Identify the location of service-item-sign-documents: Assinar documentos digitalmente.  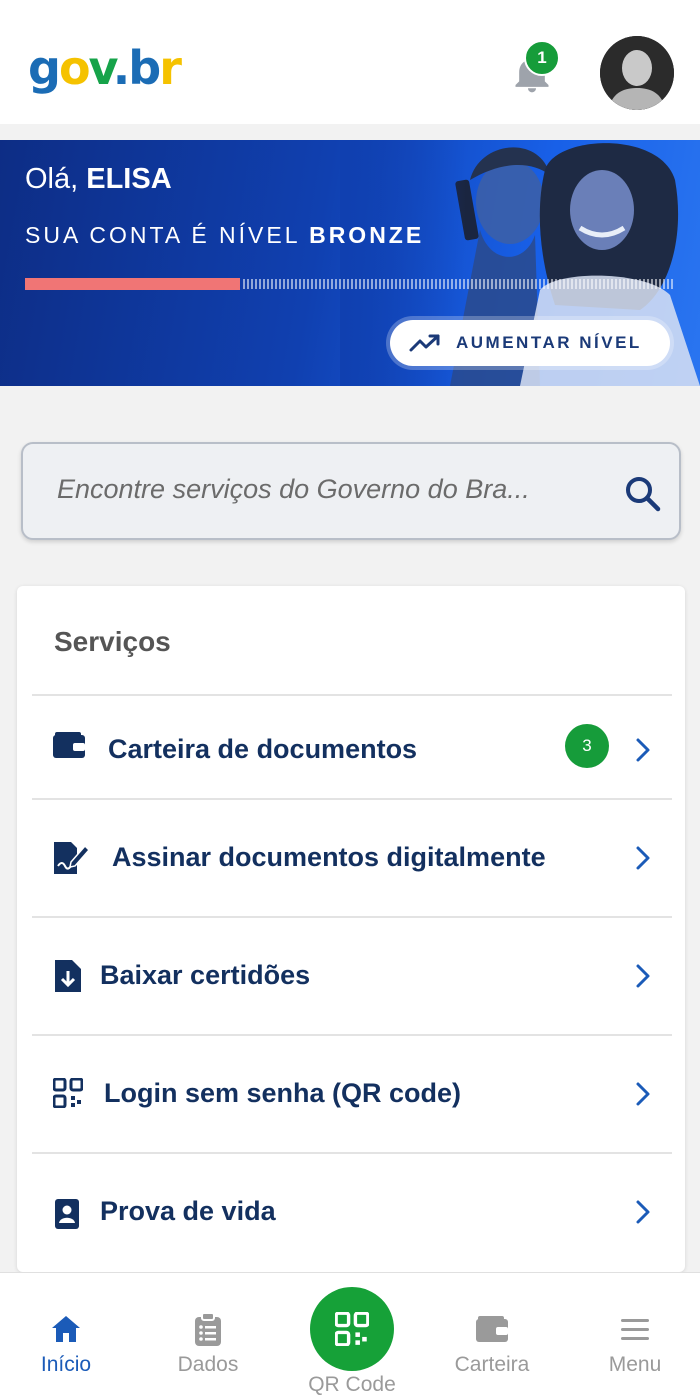
(351, 855).